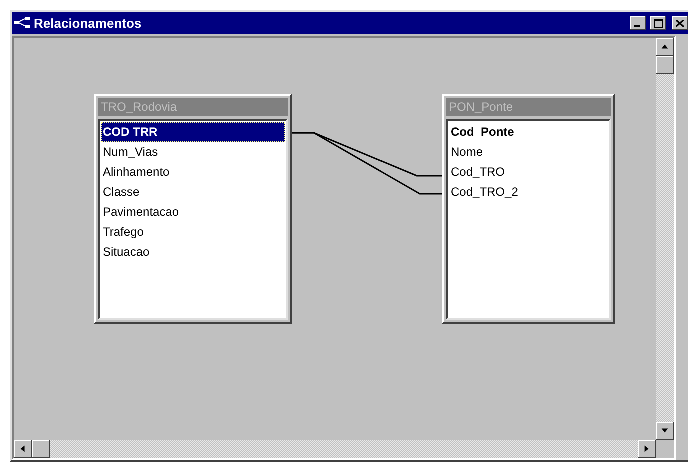  I want to click on table-name: TRO_Rodovia, so click(193, 107).